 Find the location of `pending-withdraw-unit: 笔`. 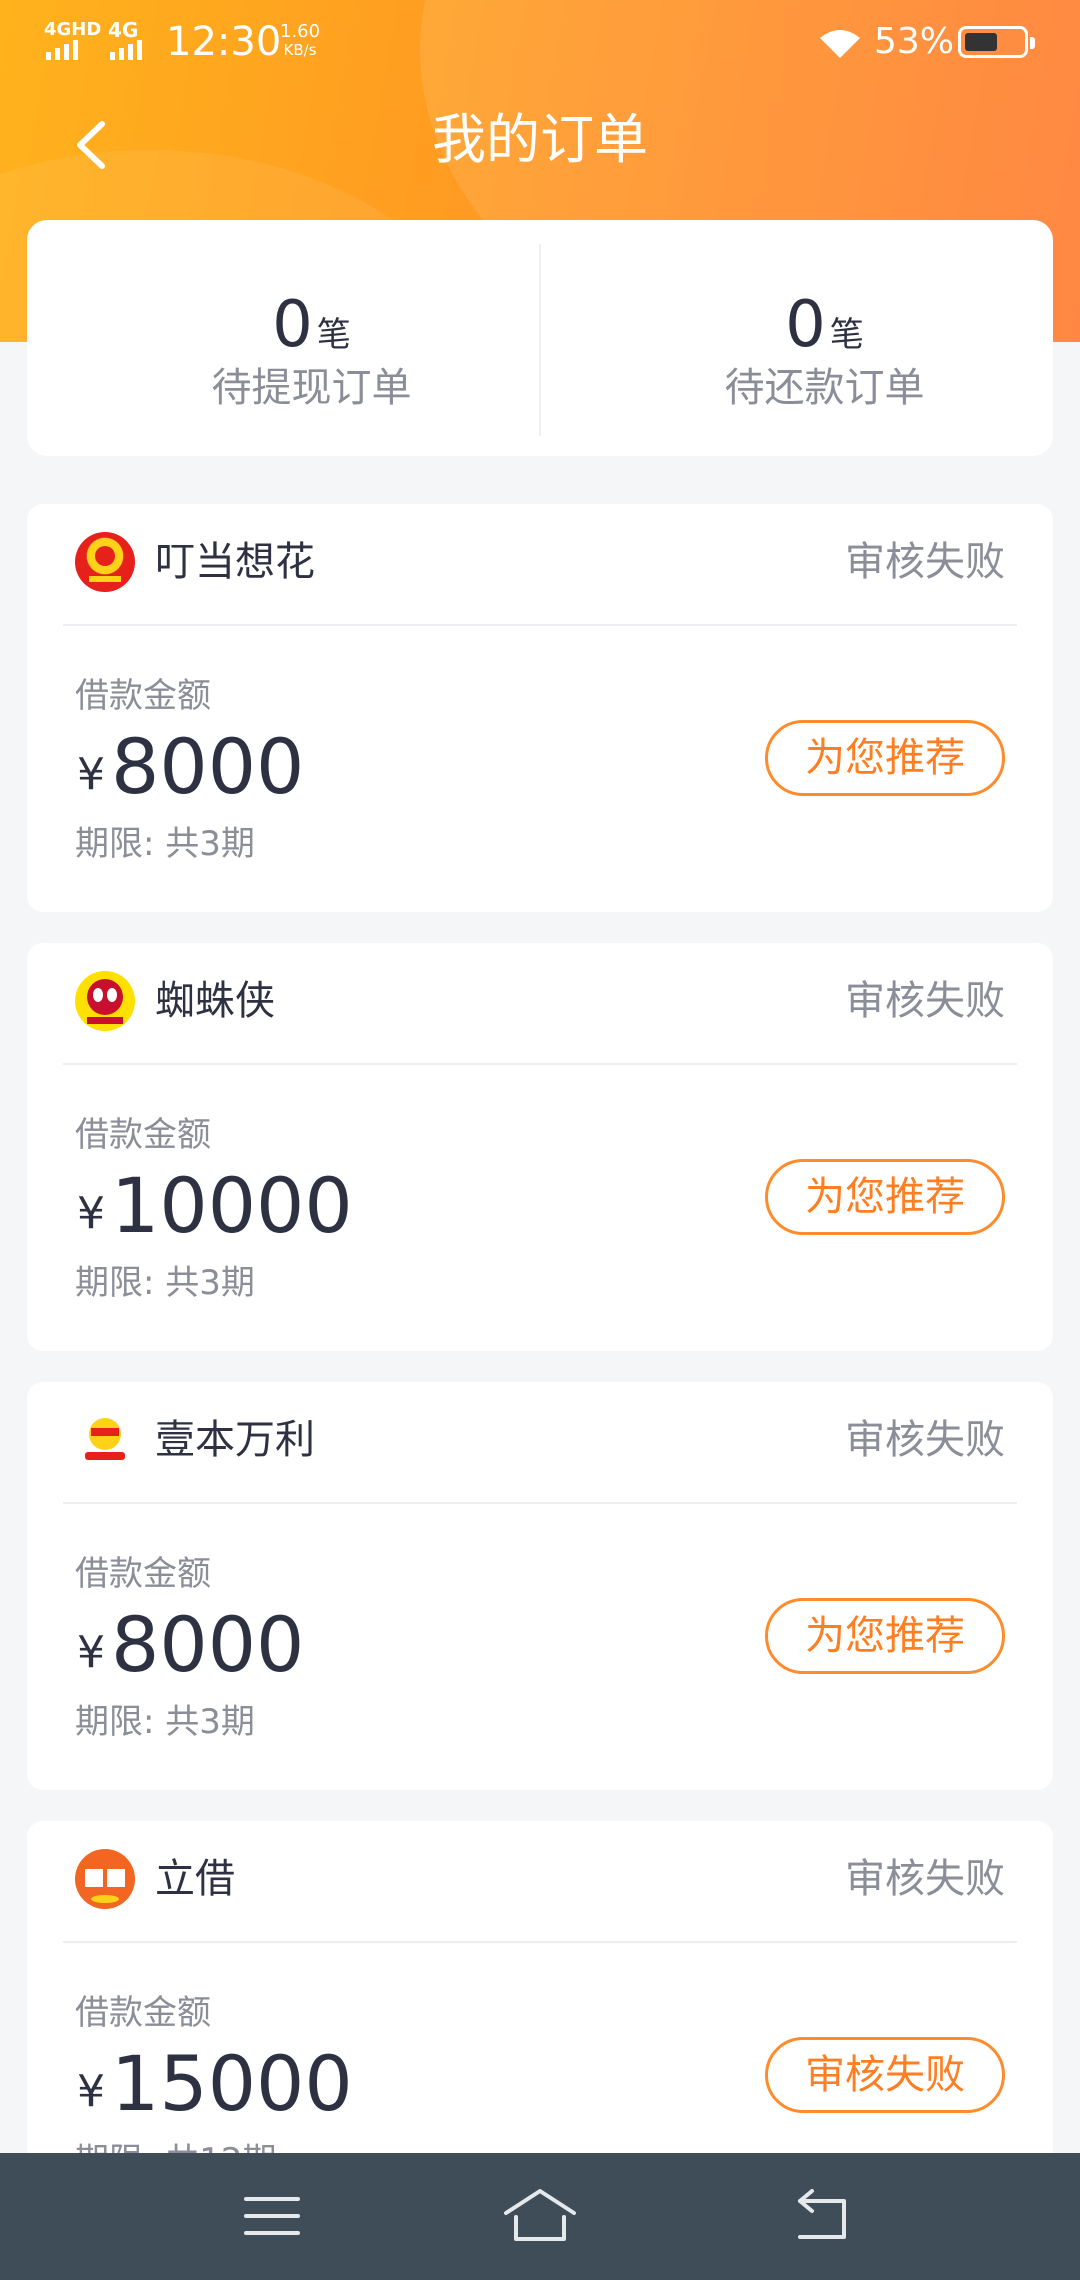

pending-withdraw-unit: 笔 is located at coordinates (333, 335).